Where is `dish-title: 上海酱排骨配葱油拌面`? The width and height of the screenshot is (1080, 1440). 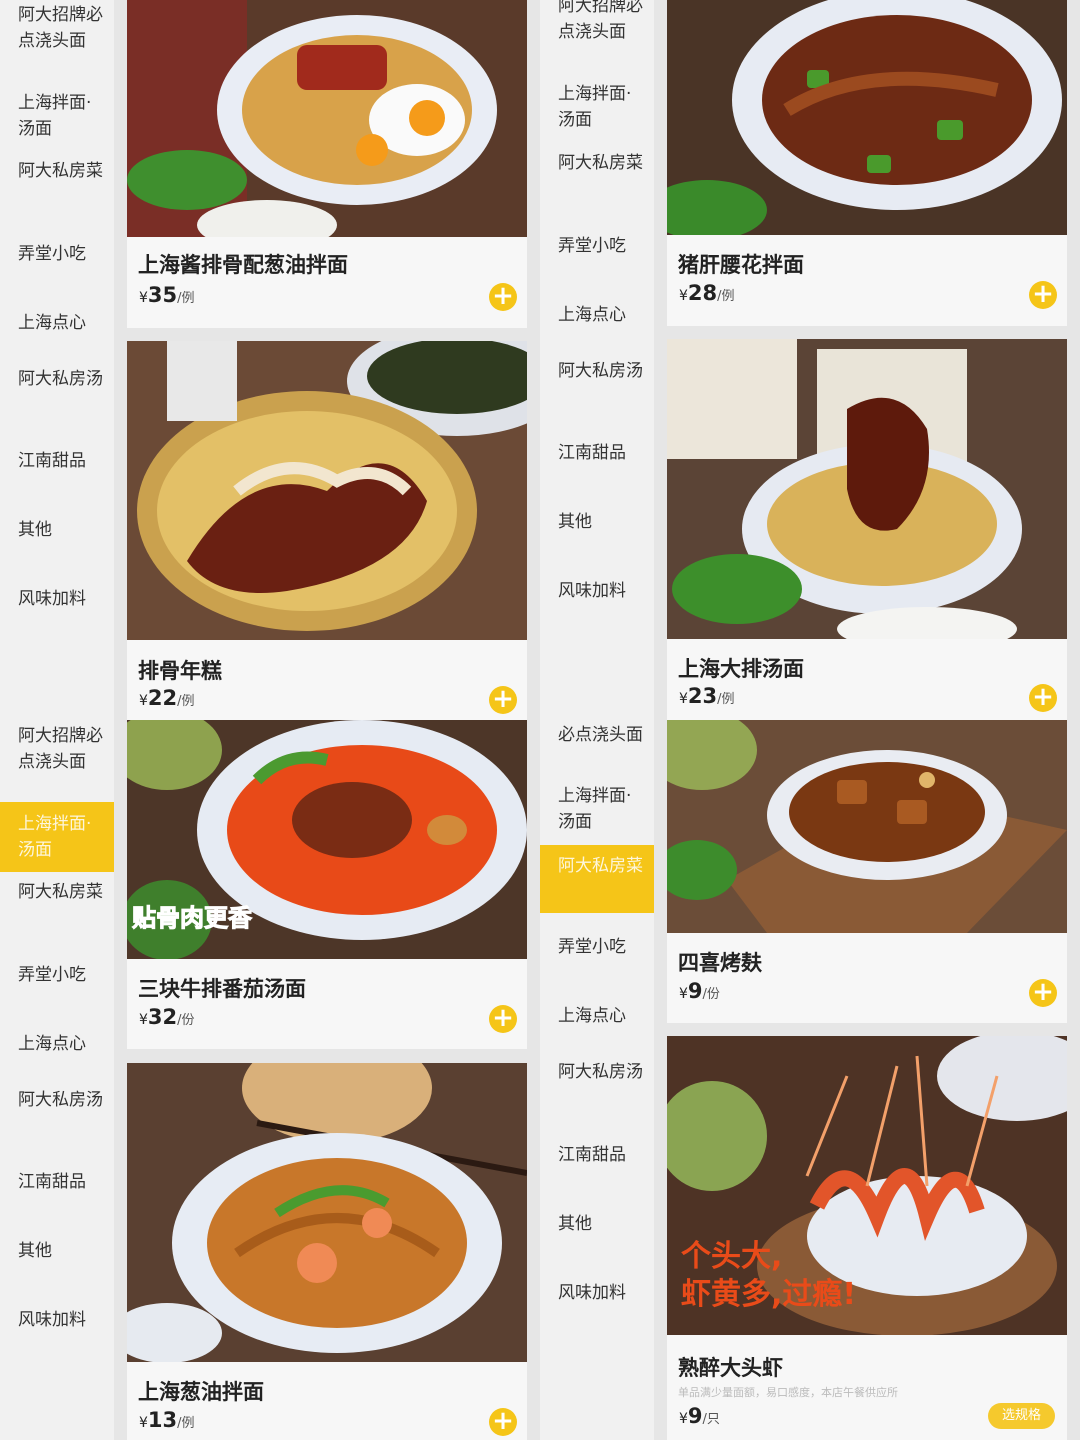
dish-title: 上海酱排骨配葱油拌面 is located at coordinates (243, 265).